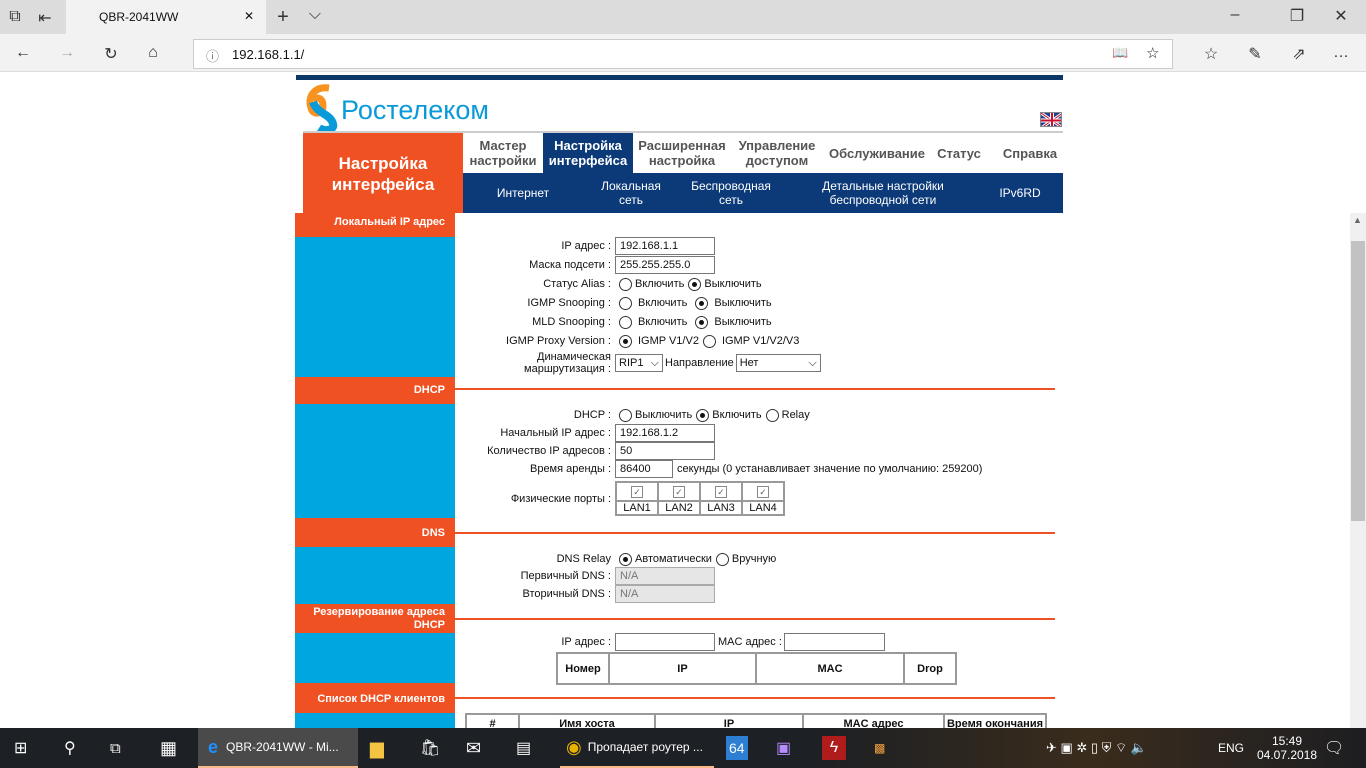  What do you see at coordinates (1020, 193) in the screenshot?
I see `subtab-ipv6rd: IPv6RD` at bounding box center [1020, 193].